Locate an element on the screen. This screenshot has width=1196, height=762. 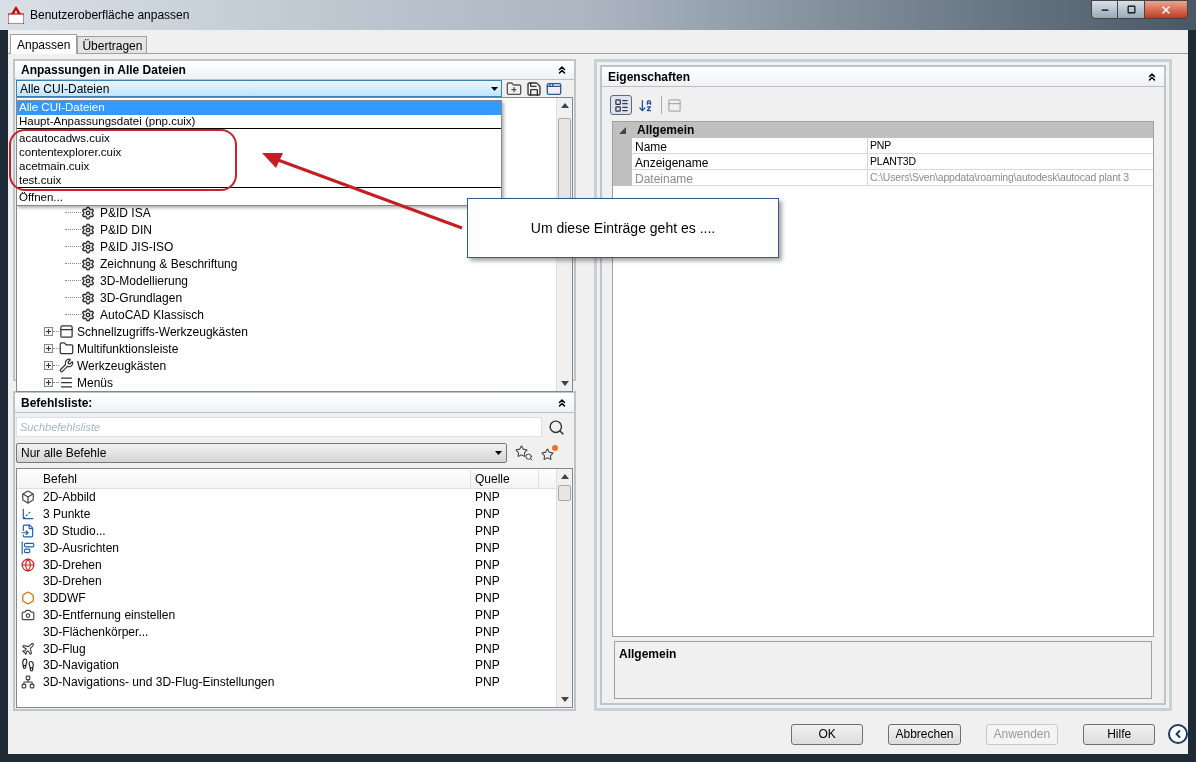
table-cell-text: 3D-Ausrichten is located at coordinates (81, 548).